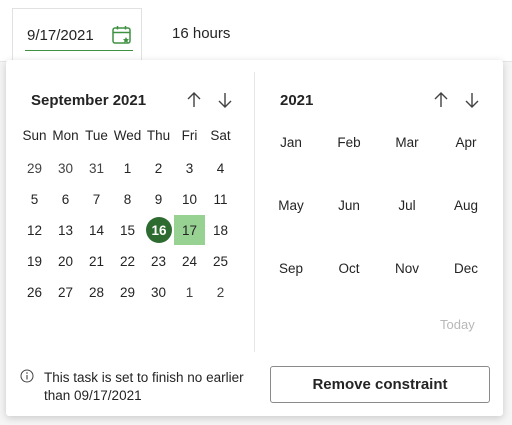 Image resolution: width=512 pixels, height=425 pixels. I want to click on day-cell: 3, so click(189, 168).